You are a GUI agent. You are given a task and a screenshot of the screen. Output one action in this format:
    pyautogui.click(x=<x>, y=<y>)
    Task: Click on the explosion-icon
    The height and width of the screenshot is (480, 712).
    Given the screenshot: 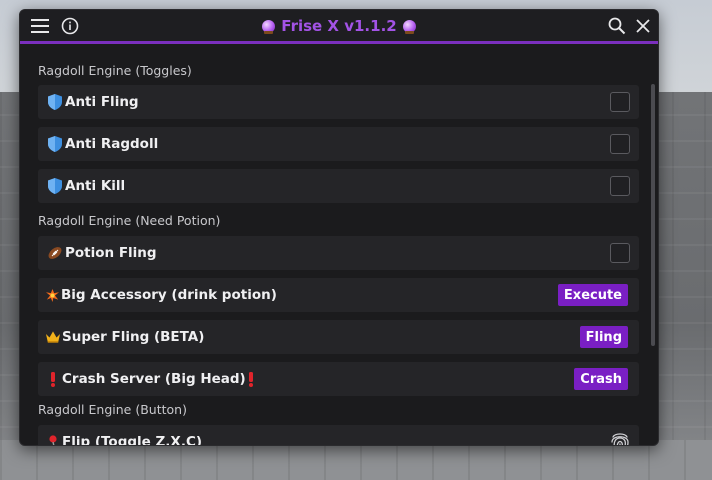 What is the action you would take?
    pyautogui.click(x=52, y=295)
    